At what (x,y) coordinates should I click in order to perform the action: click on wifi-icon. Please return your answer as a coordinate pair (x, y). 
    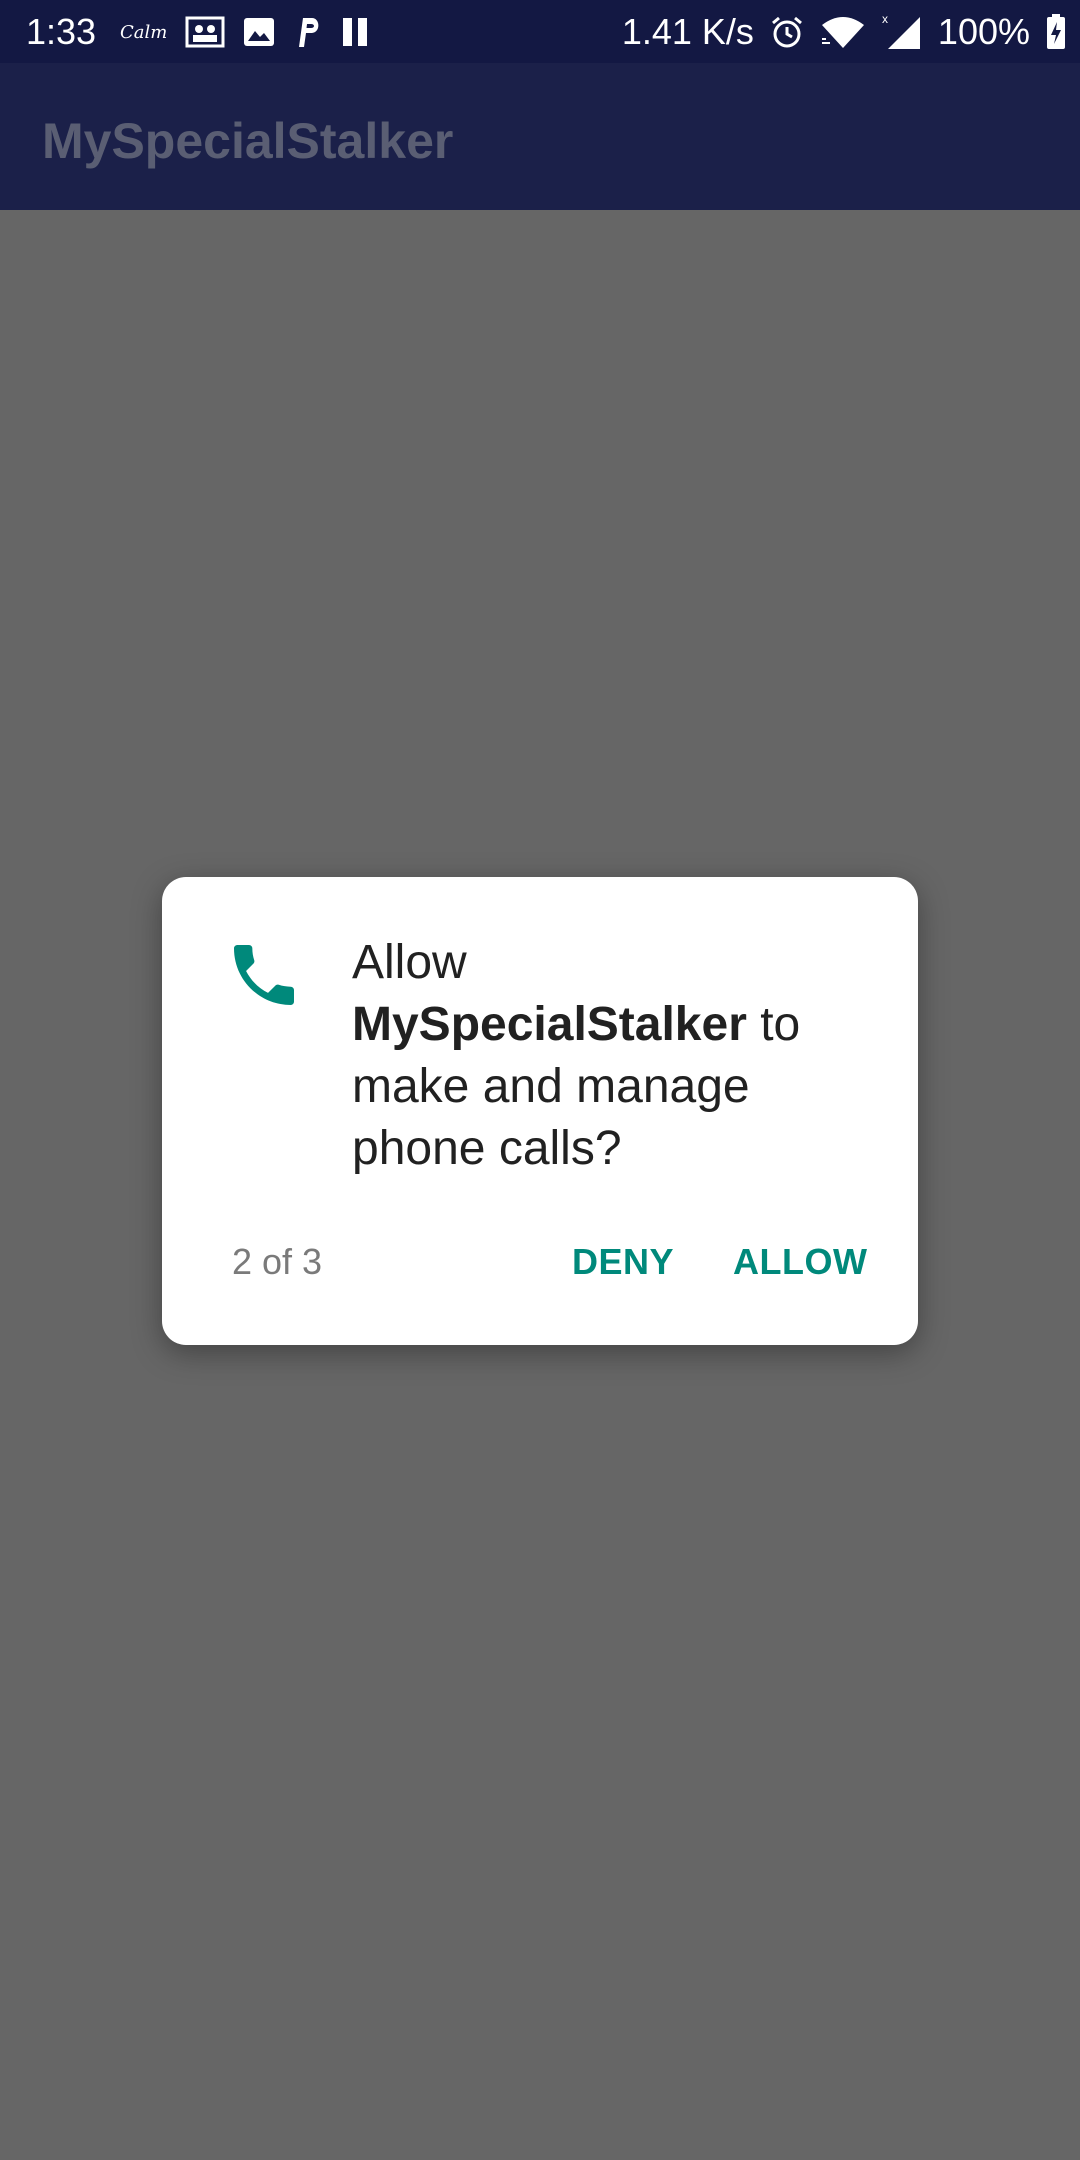
    Looking at the image, I should click on (843, 32).